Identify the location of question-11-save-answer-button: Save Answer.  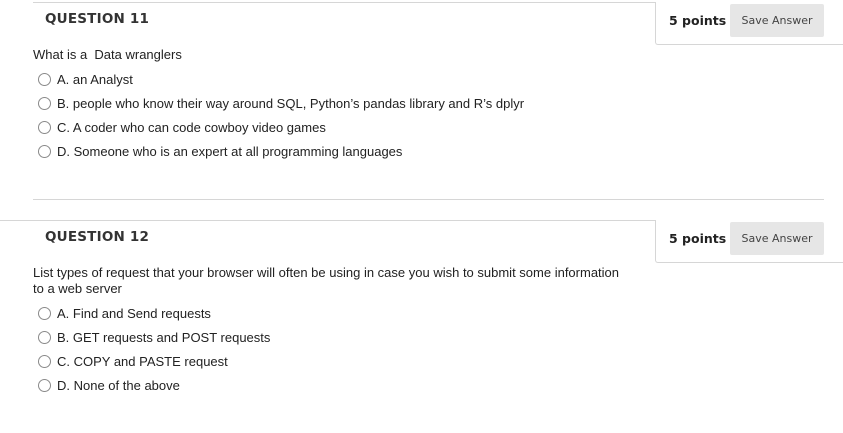
(777, 20).